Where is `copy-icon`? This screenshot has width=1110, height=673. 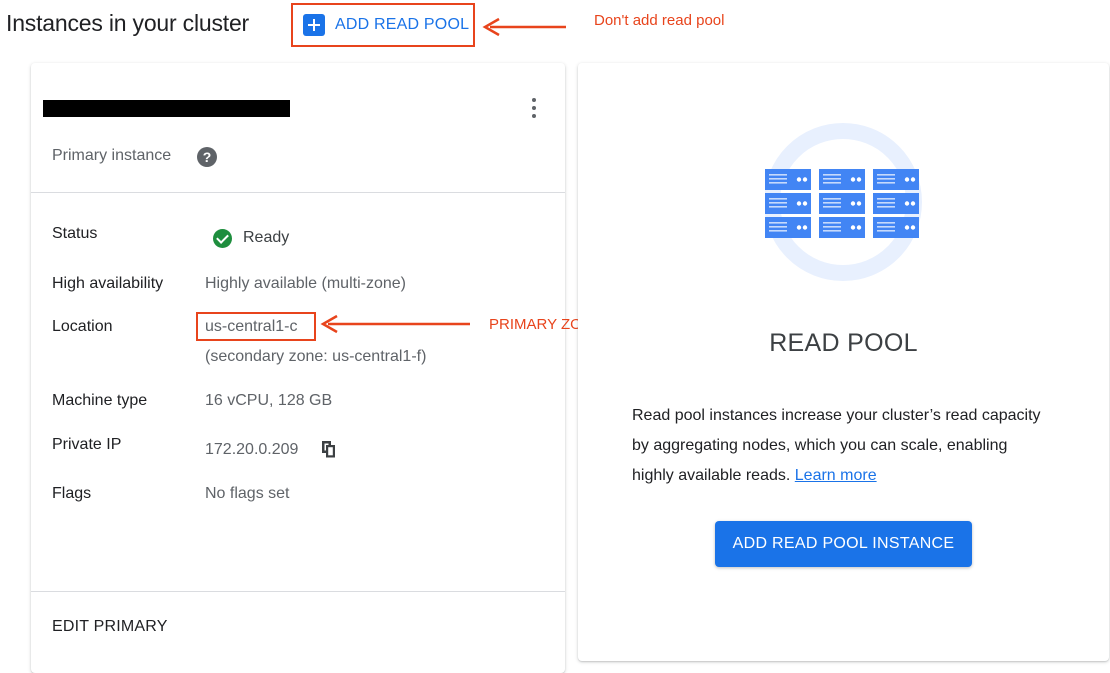 copy-icon is located at coordinates (328, 449).